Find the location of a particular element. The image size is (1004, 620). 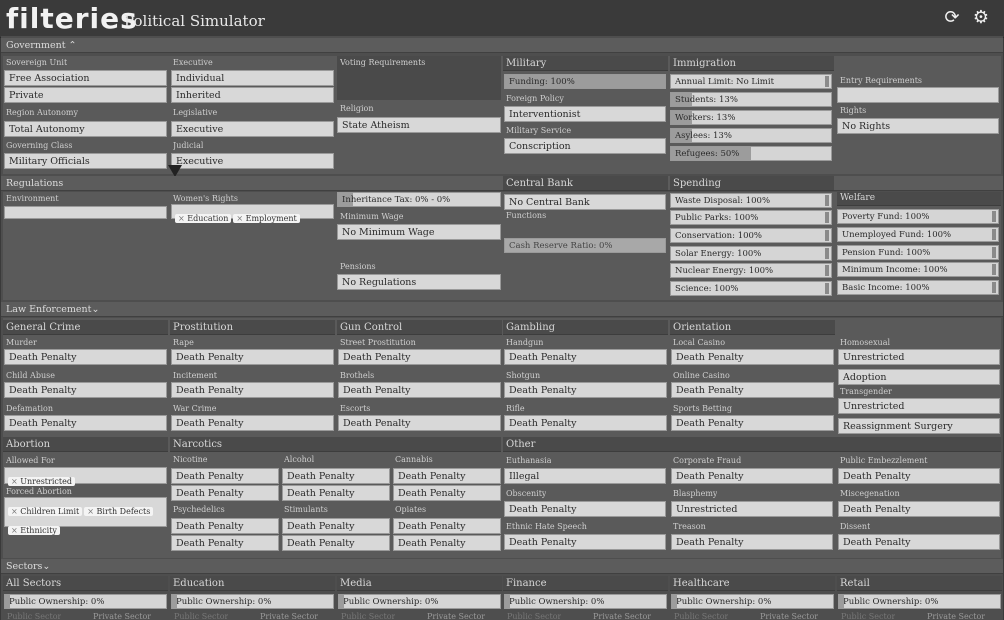

welfare-slider: Basic Income: 100% is located at coordinates (918, 287).